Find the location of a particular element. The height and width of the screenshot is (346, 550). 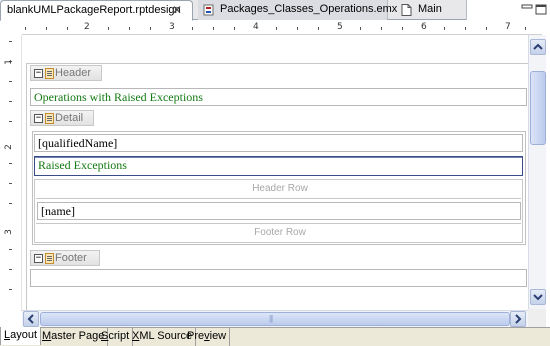

maximize-icon is located at coordinates (541, 9).